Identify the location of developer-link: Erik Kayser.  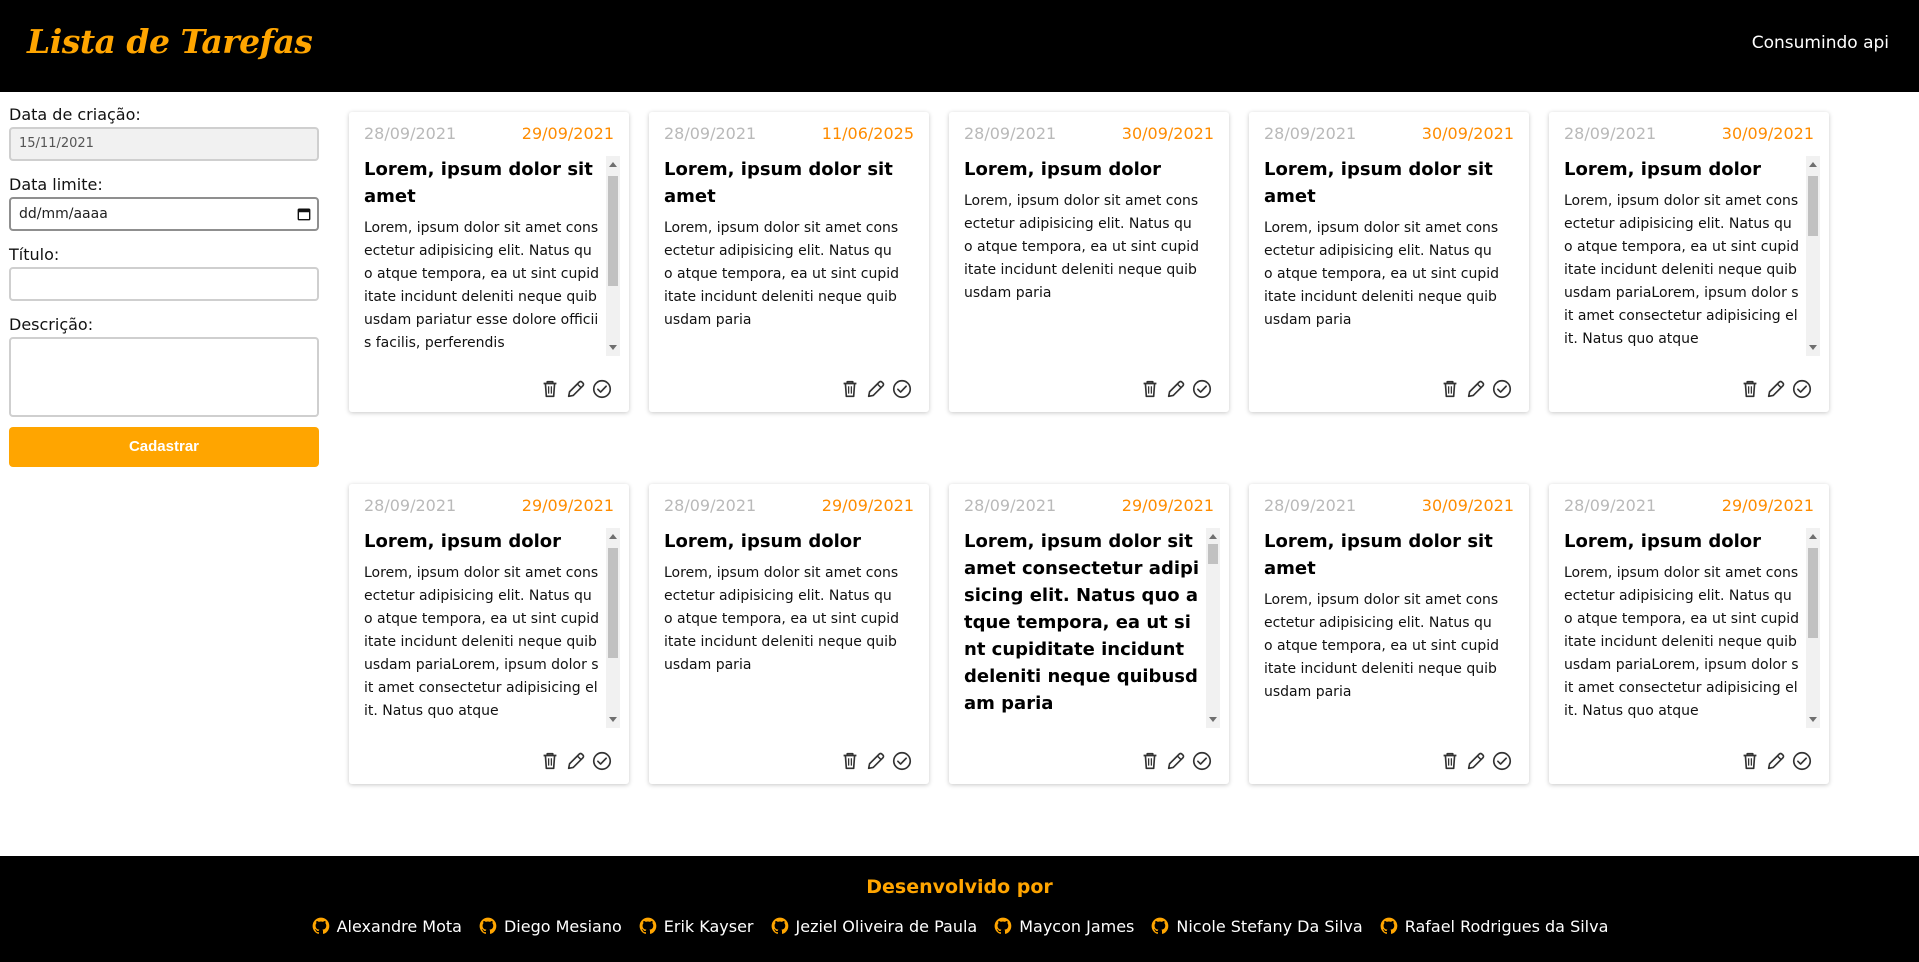
(696, 926).